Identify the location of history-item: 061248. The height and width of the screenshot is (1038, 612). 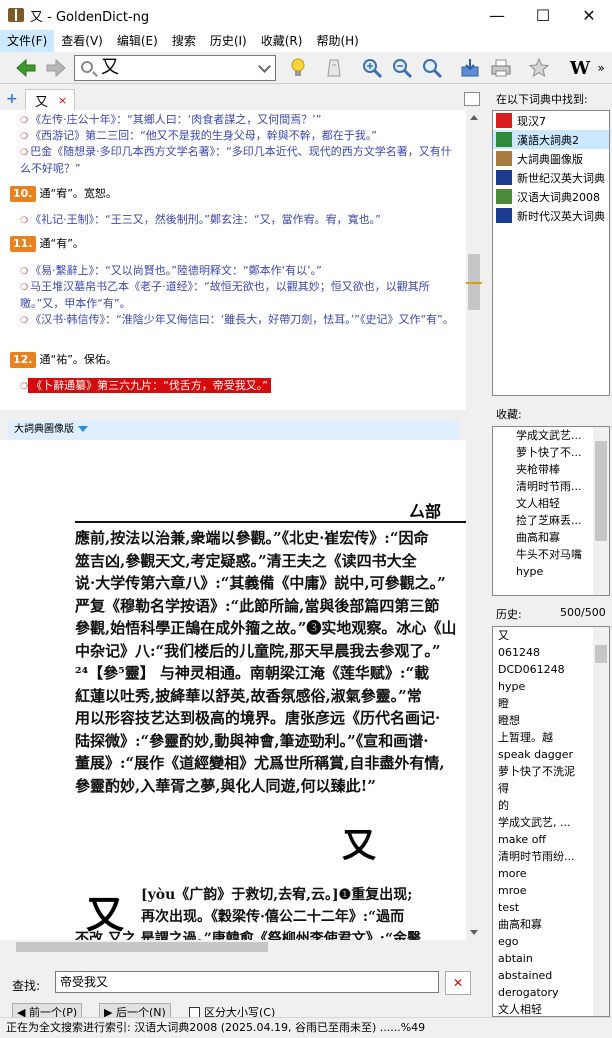
(551, 652).